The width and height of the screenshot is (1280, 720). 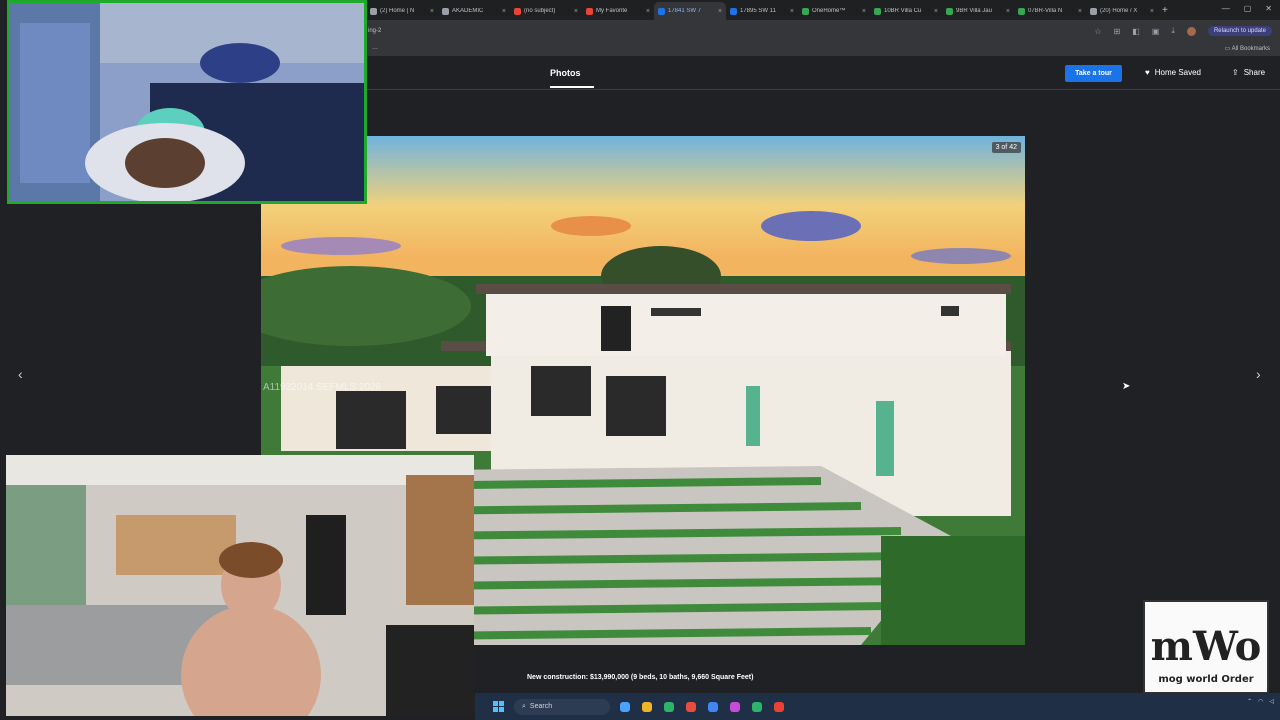 I want to click on browser-tab: 10BR Villa Cu ×, so click(x=906, y=11).